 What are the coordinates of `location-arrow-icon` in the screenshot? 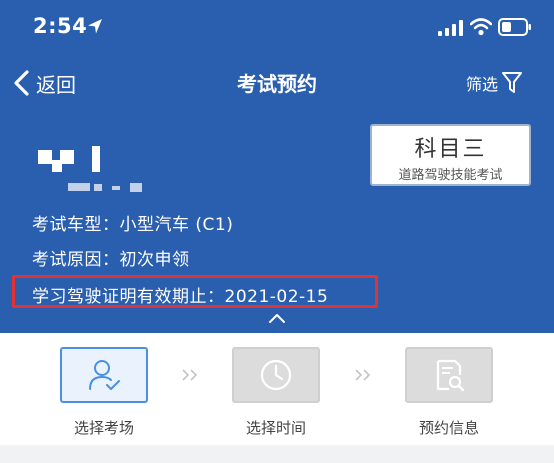 It's located at (95, 26).